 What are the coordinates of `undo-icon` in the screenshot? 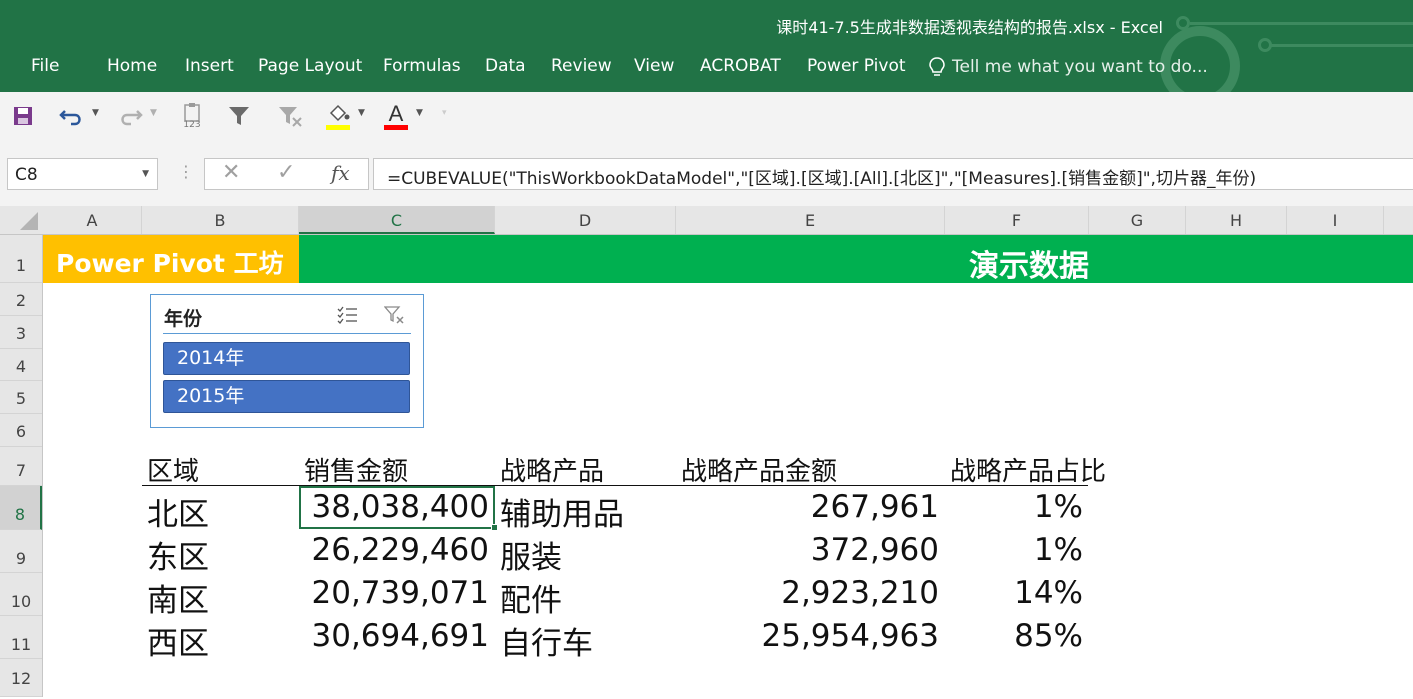 It's located at (72, 116).